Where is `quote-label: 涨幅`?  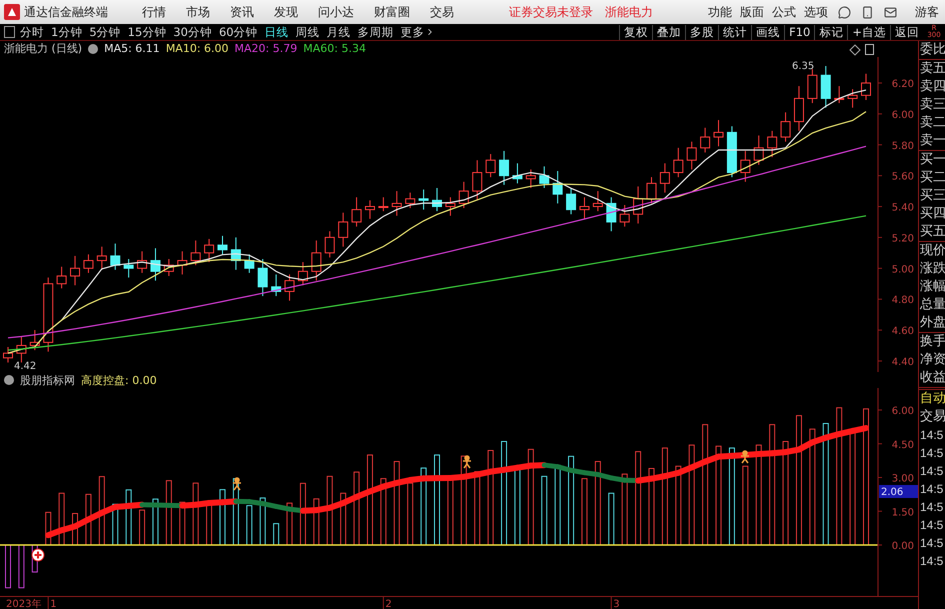
quote-label: 涨幅 is located at coordinates (932, 287).